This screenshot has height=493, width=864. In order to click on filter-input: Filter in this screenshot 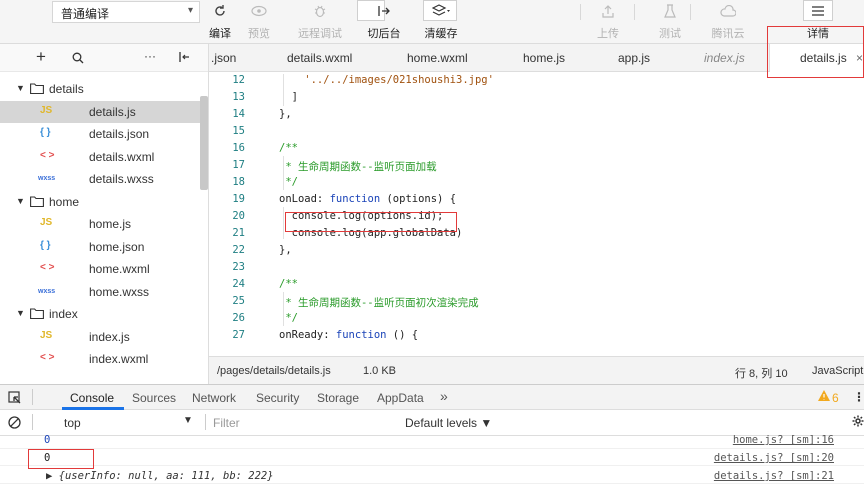, I will do `click(226, 423)`.